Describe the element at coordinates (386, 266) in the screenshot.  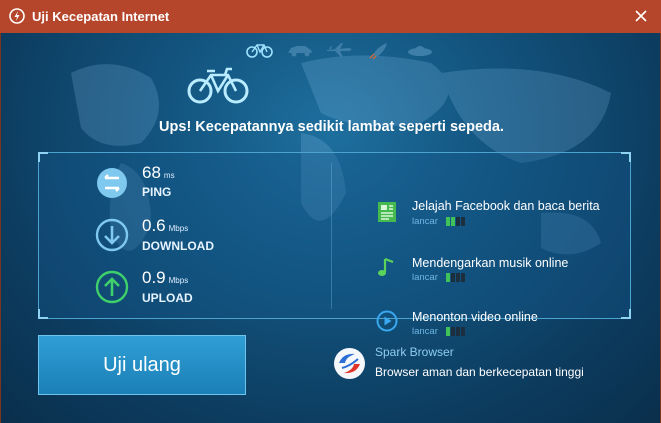
I see `music-icon` at that location.